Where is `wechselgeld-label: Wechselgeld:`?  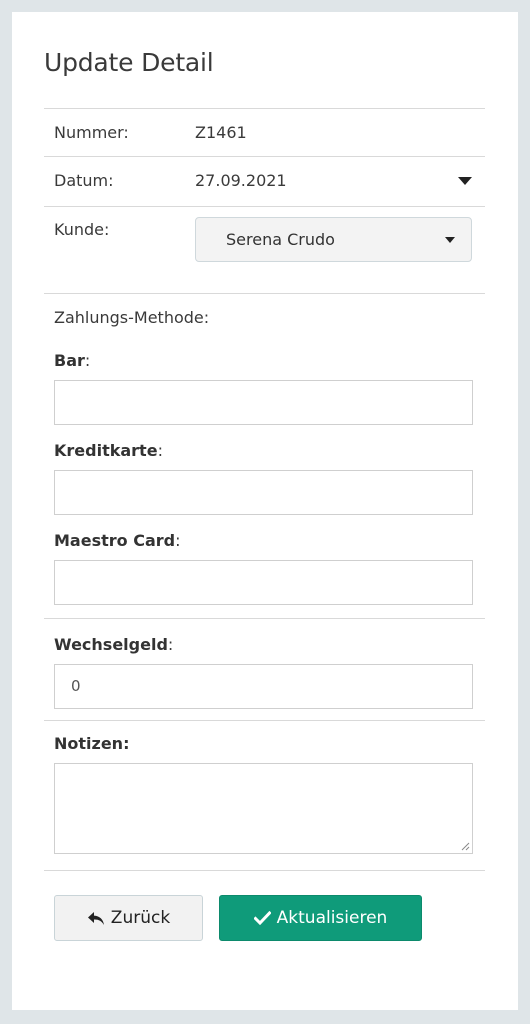 wechselgeld-label: Wechselgeld: is located at coordinates (114, 644).